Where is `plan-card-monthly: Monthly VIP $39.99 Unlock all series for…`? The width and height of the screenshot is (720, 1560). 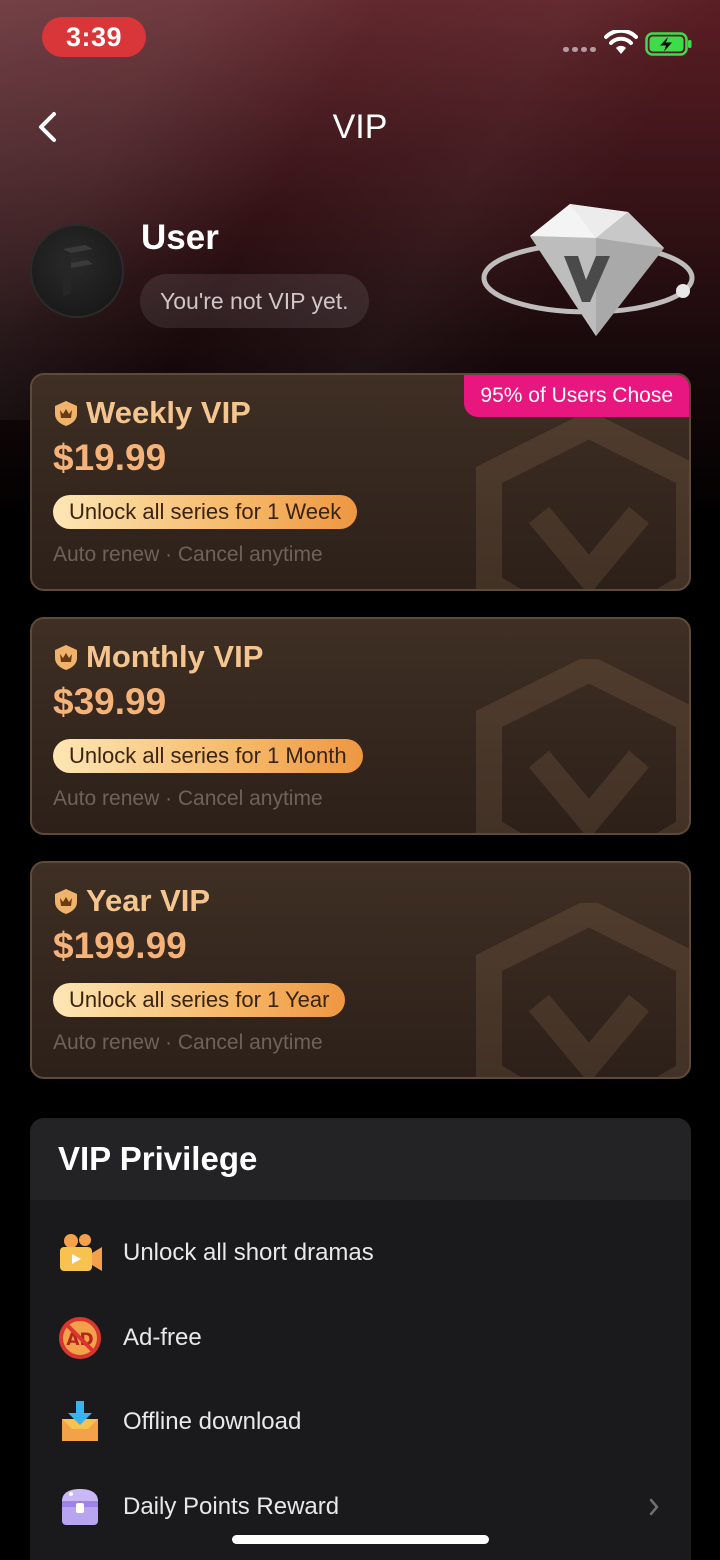 plan-card-monthly: Monthly VIP $39.99 Unlock all series for… is located at coordinates (360, 726).